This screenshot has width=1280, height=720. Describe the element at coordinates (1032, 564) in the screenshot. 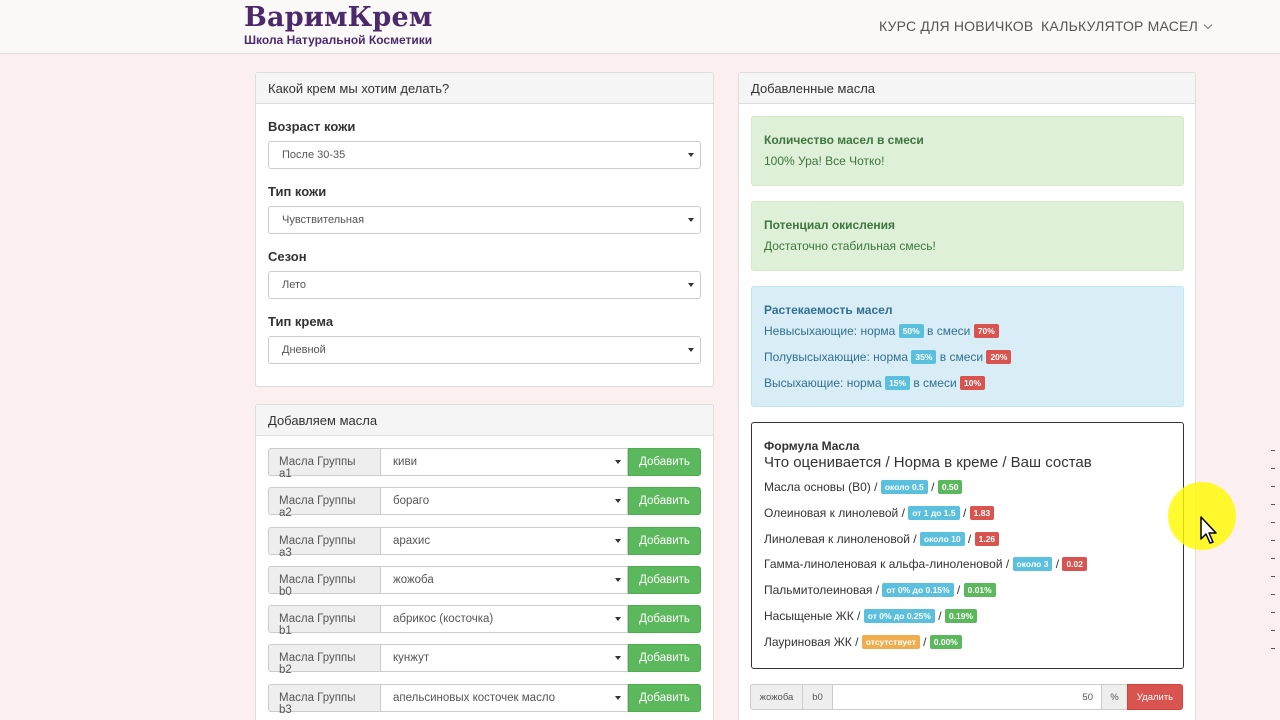

I see `norm-badge: около 3` at that location.